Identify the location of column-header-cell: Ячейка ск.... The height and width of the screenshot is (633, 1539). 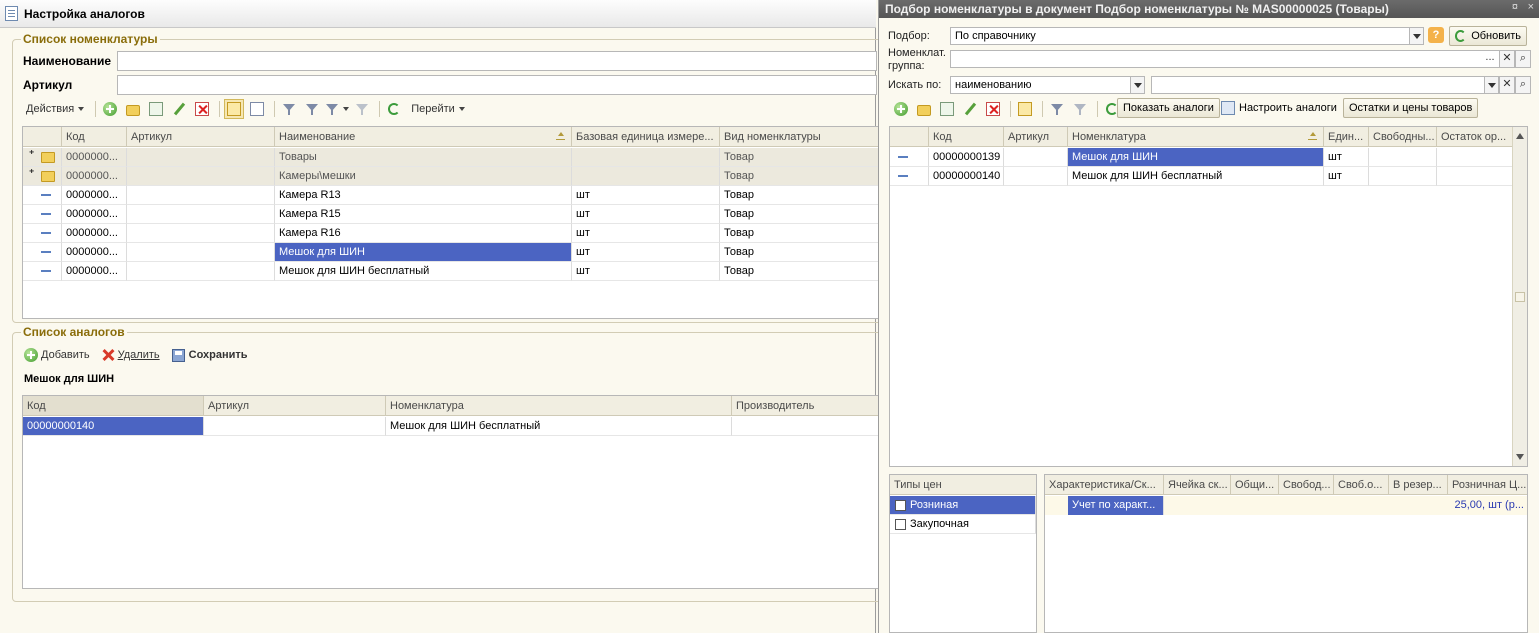
(1197, 485).